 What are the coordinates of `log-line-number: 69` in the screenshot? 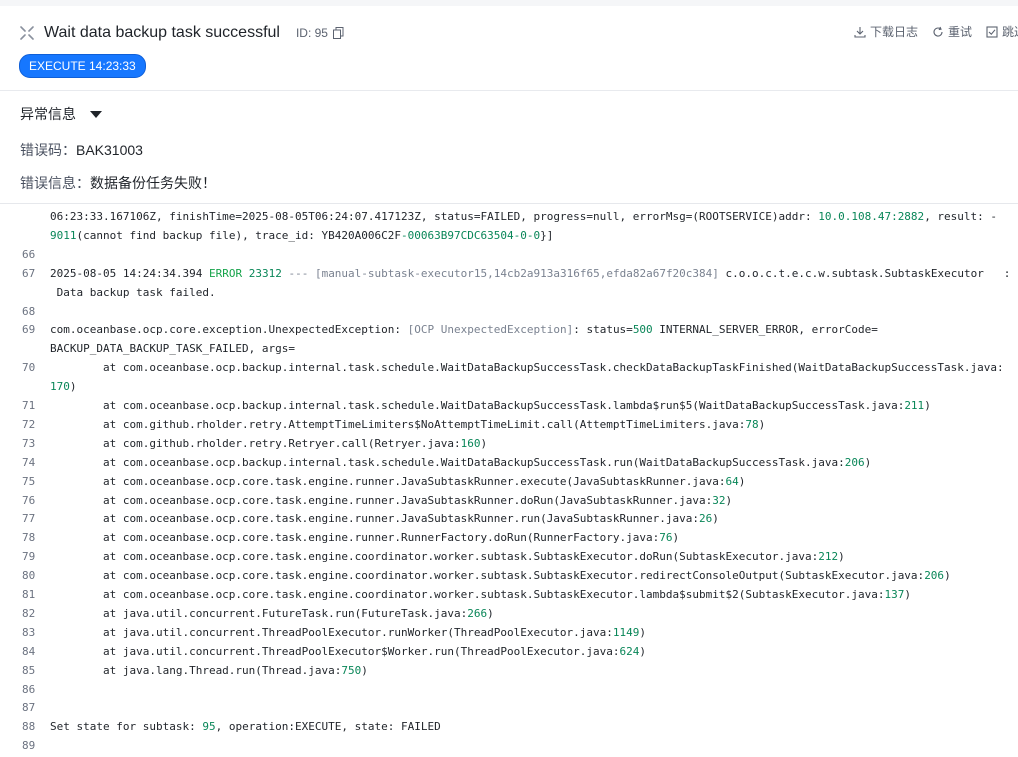 It's located at (29, 330).